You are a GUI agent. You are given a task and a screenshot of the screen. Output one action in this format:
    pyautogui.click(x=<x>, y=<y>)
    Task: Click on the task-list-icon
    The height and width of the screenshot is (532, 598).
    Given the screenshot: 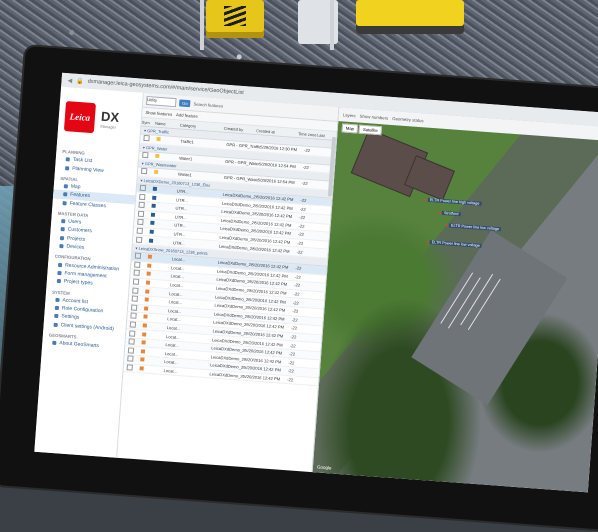 What is the action you would take?
    pyautogui.click(x=67, y=159)
    